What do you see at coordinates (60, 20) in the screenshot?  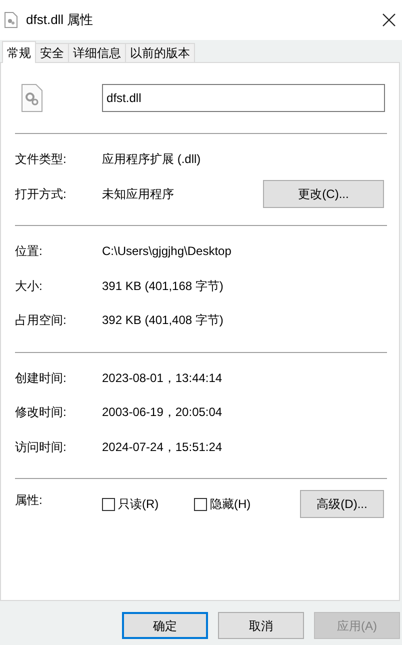 I see `window-title: dfst.dll 属性` at bounding box center [60, 20].